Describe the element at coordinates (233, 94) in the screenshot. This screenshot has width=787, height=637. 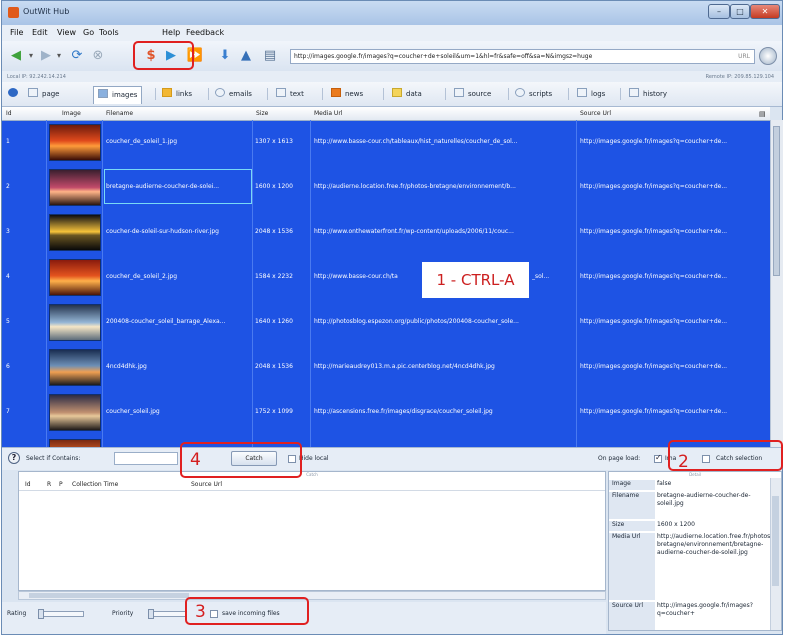
I see `tab-emails: emails` at that location.